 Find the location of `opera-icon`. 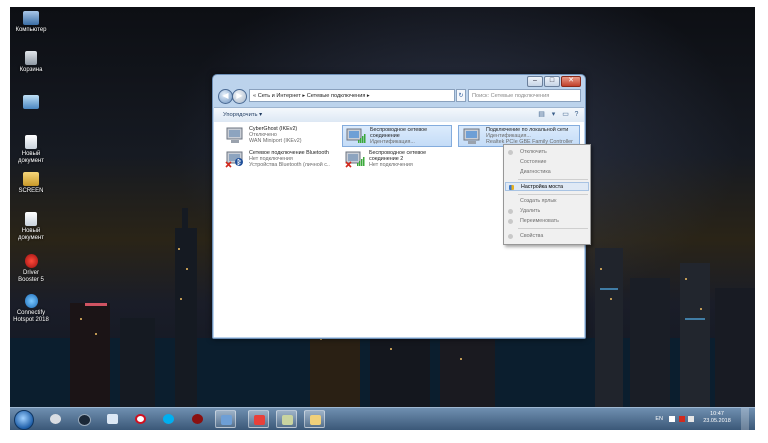

opera-icon is located at coordinates (140, 419).